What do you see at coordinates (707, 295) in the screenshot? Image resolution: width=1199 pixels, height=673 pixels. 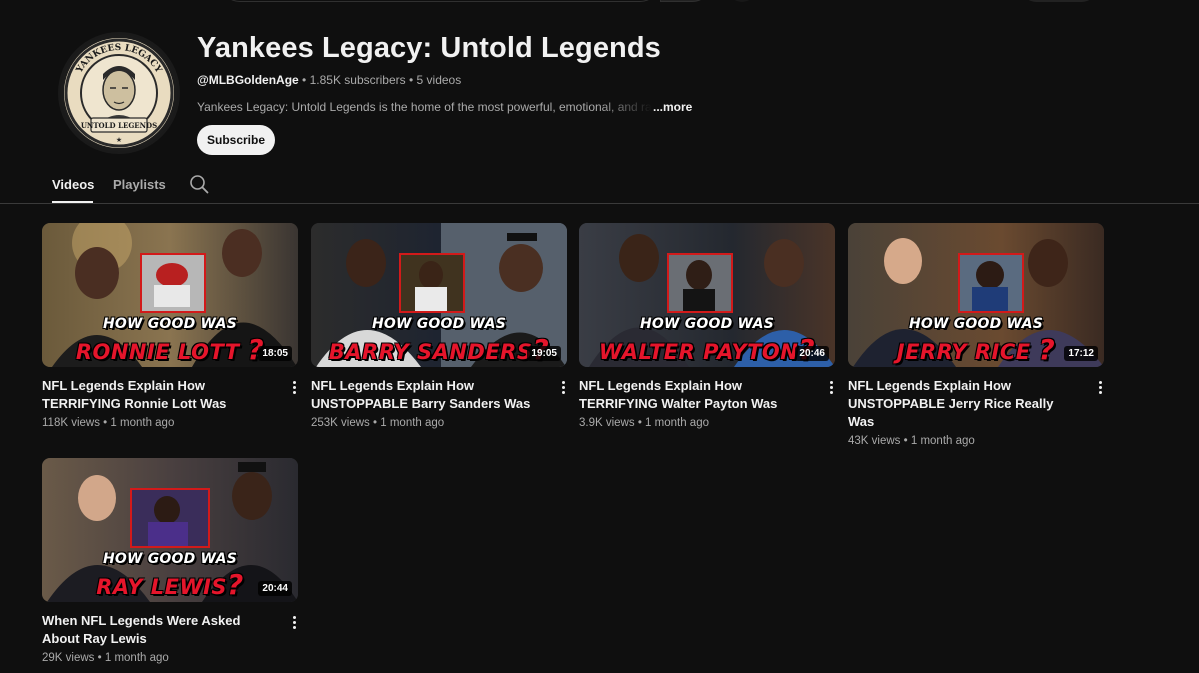 I see `video-thumbnail: HOW GOOD WAS WALTER PAYTON? 20:46` at bounding box center [707, 295].